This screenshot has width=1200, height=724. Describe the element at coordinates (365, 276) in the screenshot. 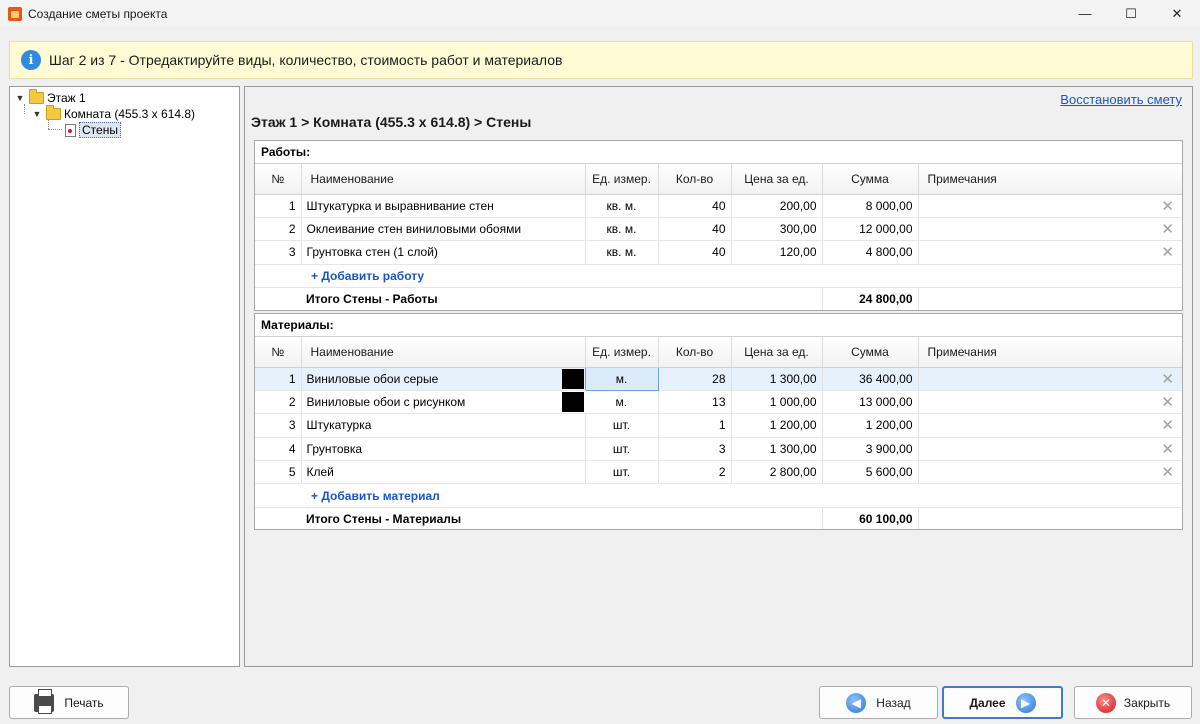

I see `add-work-link: + Добавить работу` at that location.